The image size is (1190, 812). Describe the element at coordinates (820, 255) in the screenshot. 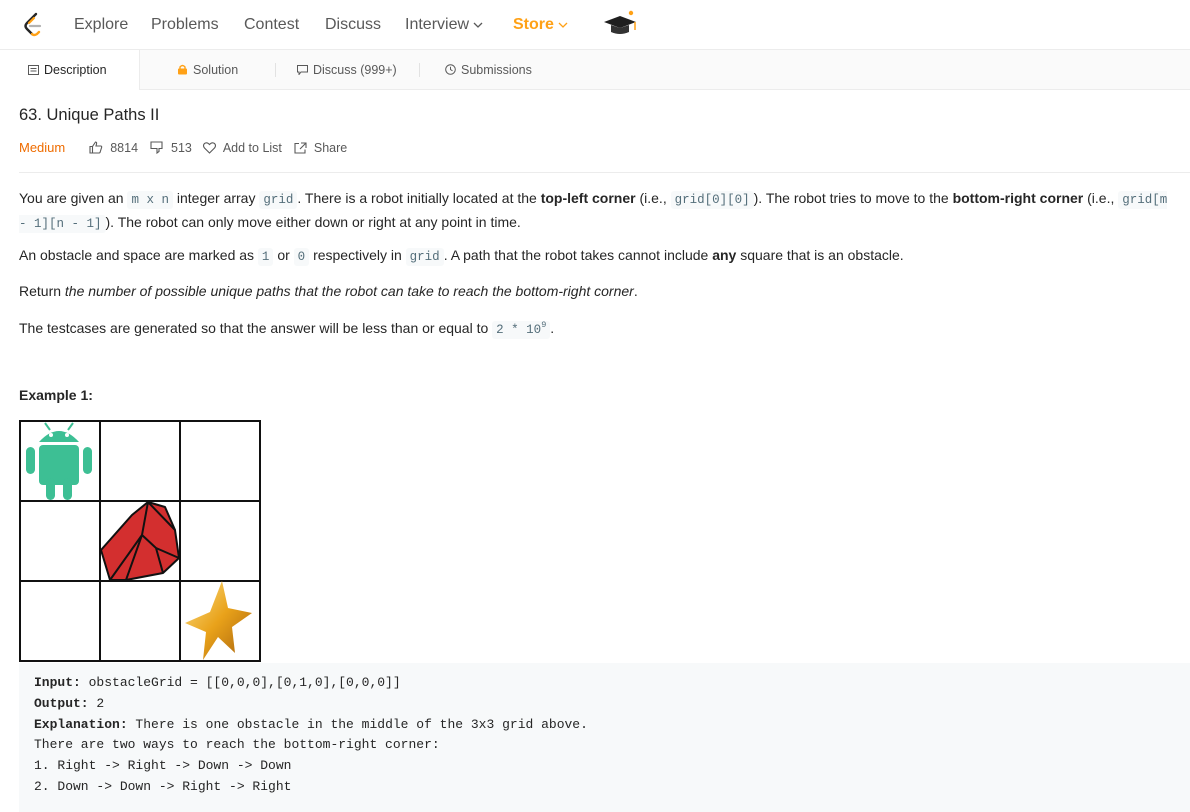

I see `text: square that is an obstacle.` at that location.